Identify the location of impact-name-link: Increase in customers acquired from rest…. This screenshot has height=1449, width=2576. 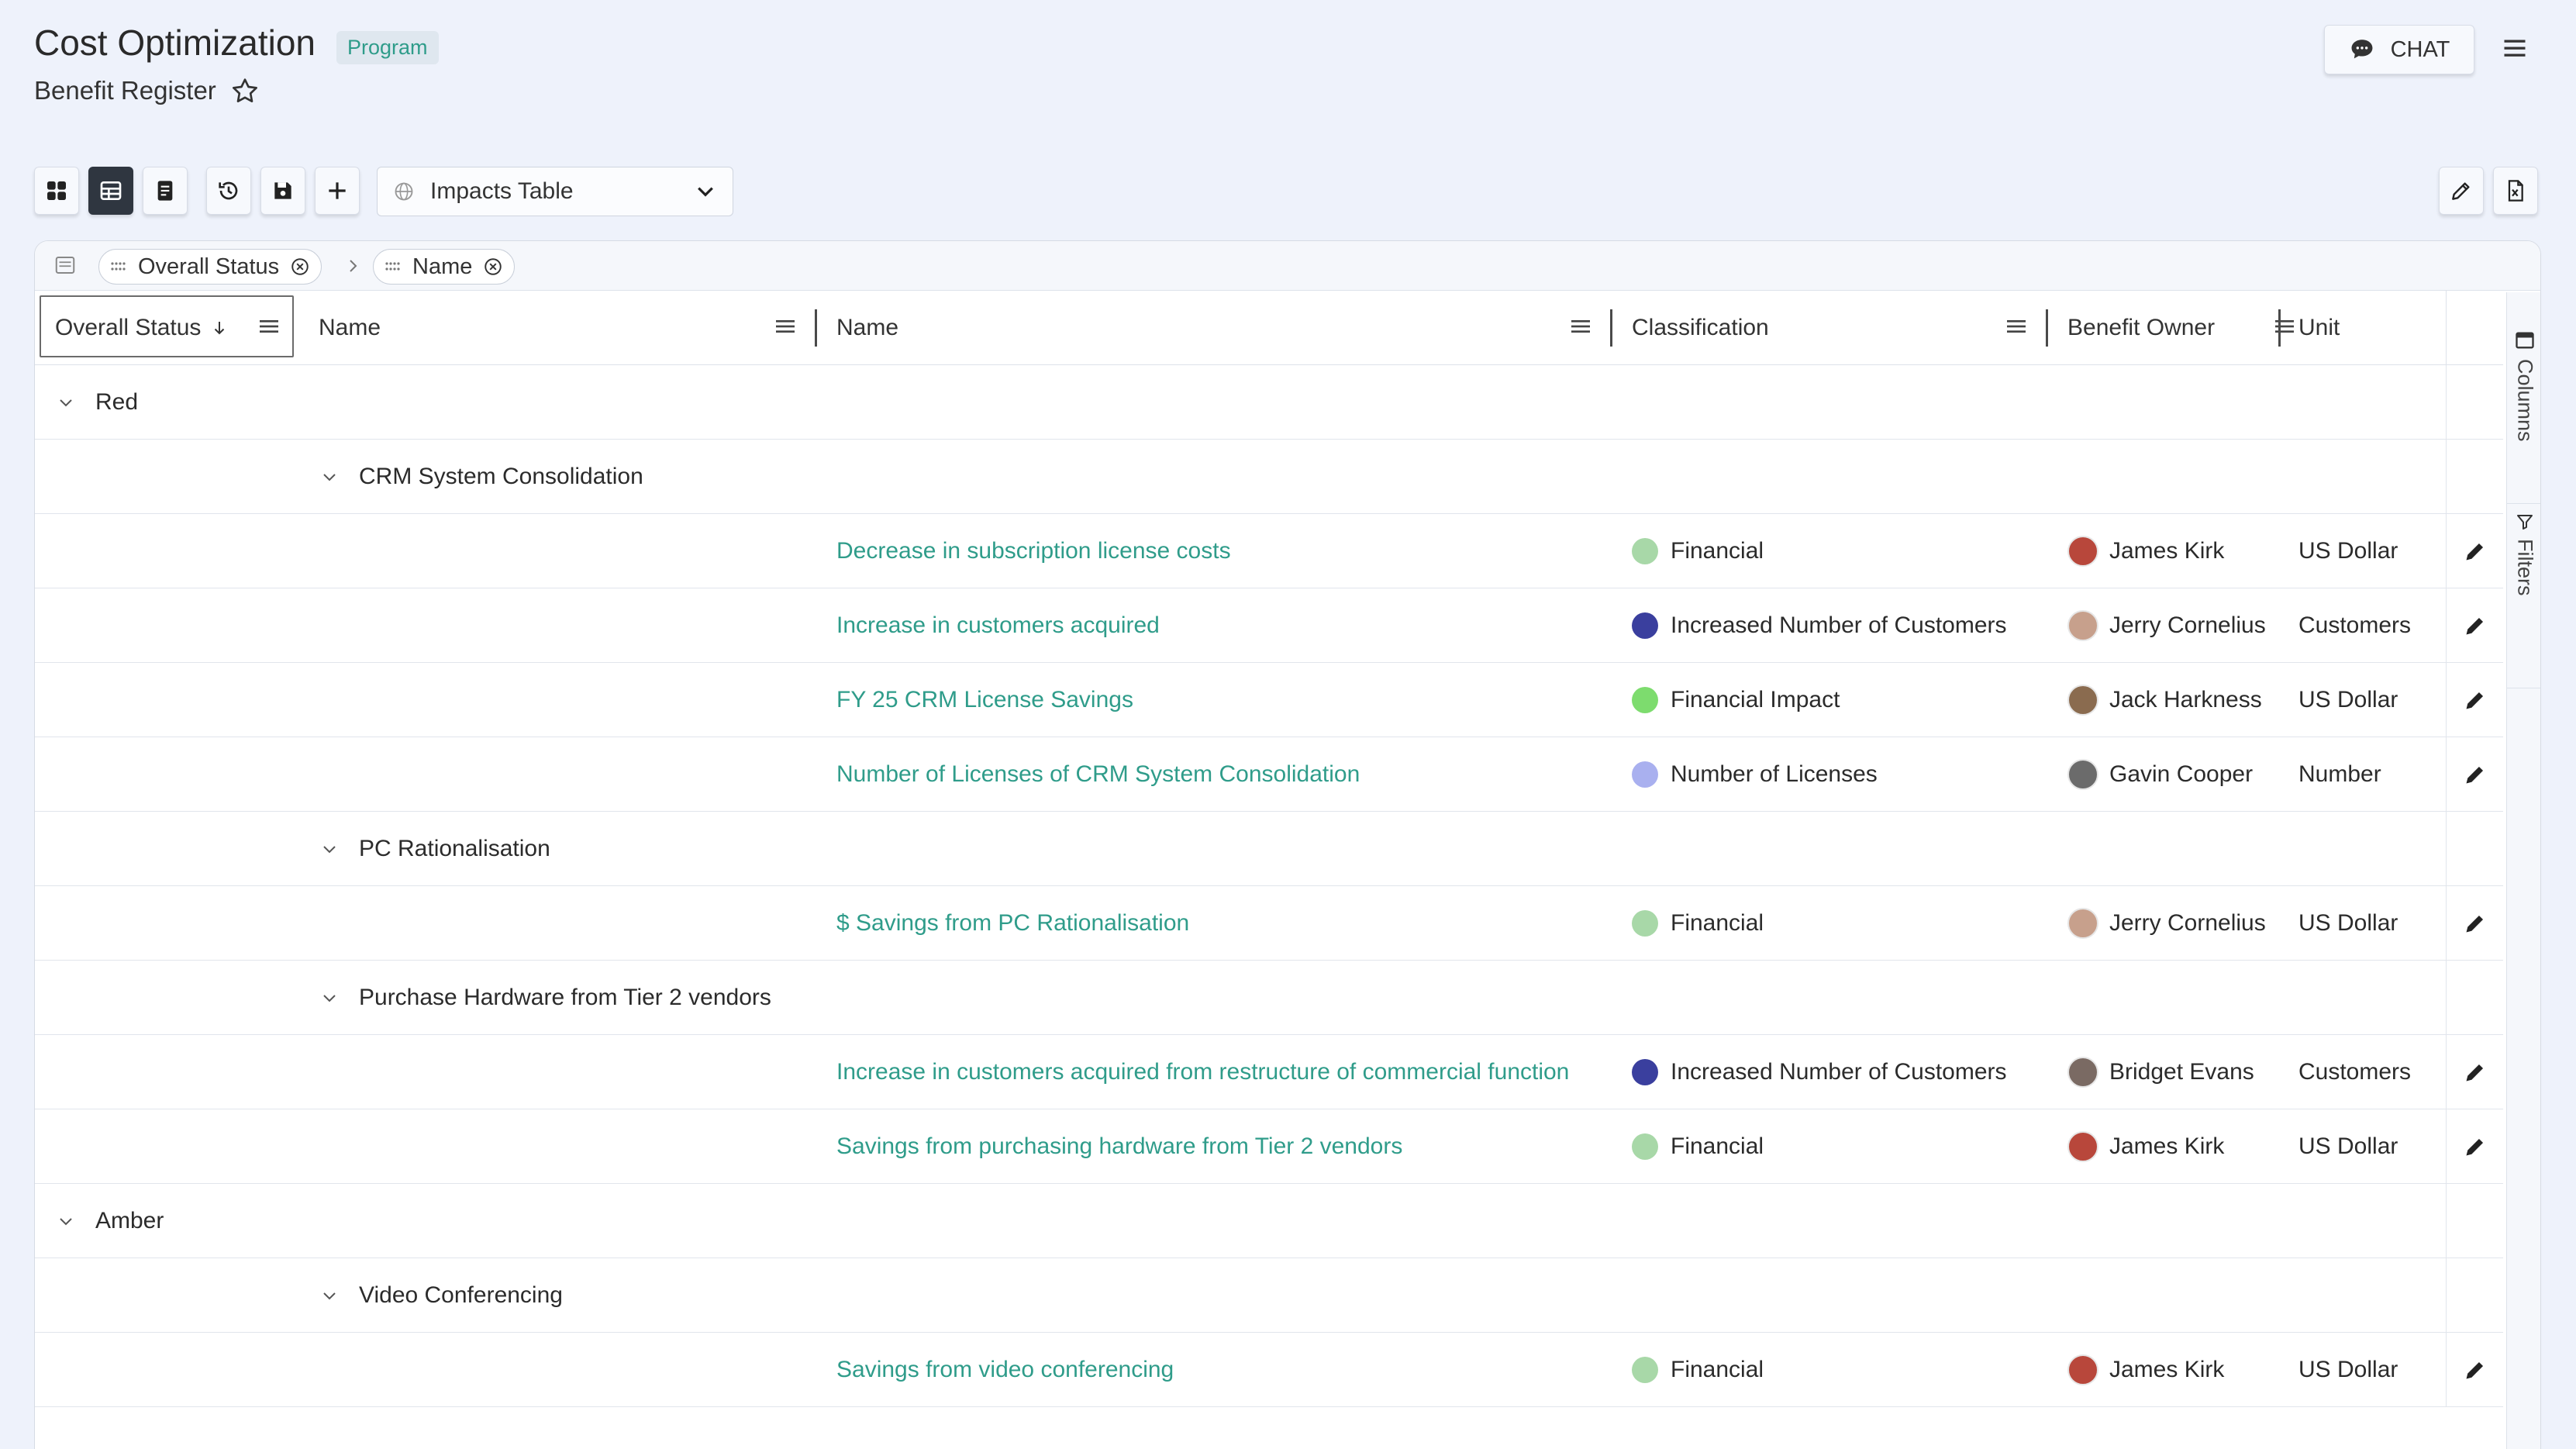
(1202, 1072).